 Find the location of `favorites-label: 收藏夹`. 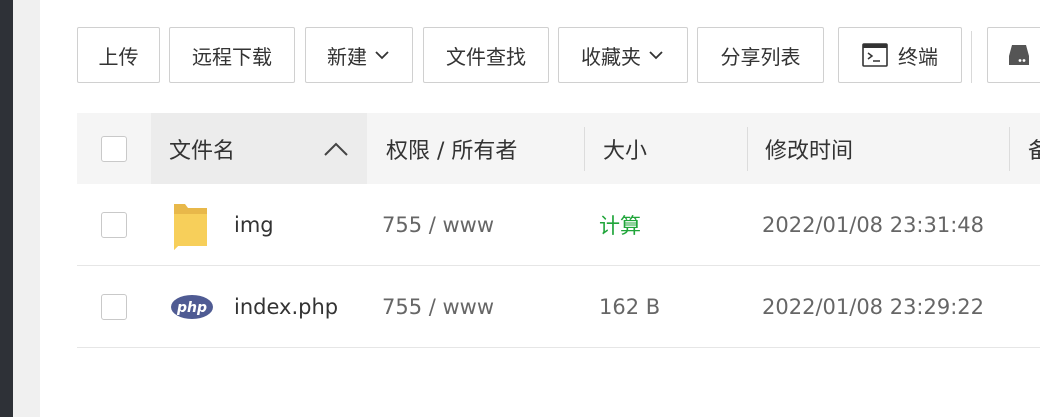

favorites-label: 收藏夹 is located at coordinates (611, 56).